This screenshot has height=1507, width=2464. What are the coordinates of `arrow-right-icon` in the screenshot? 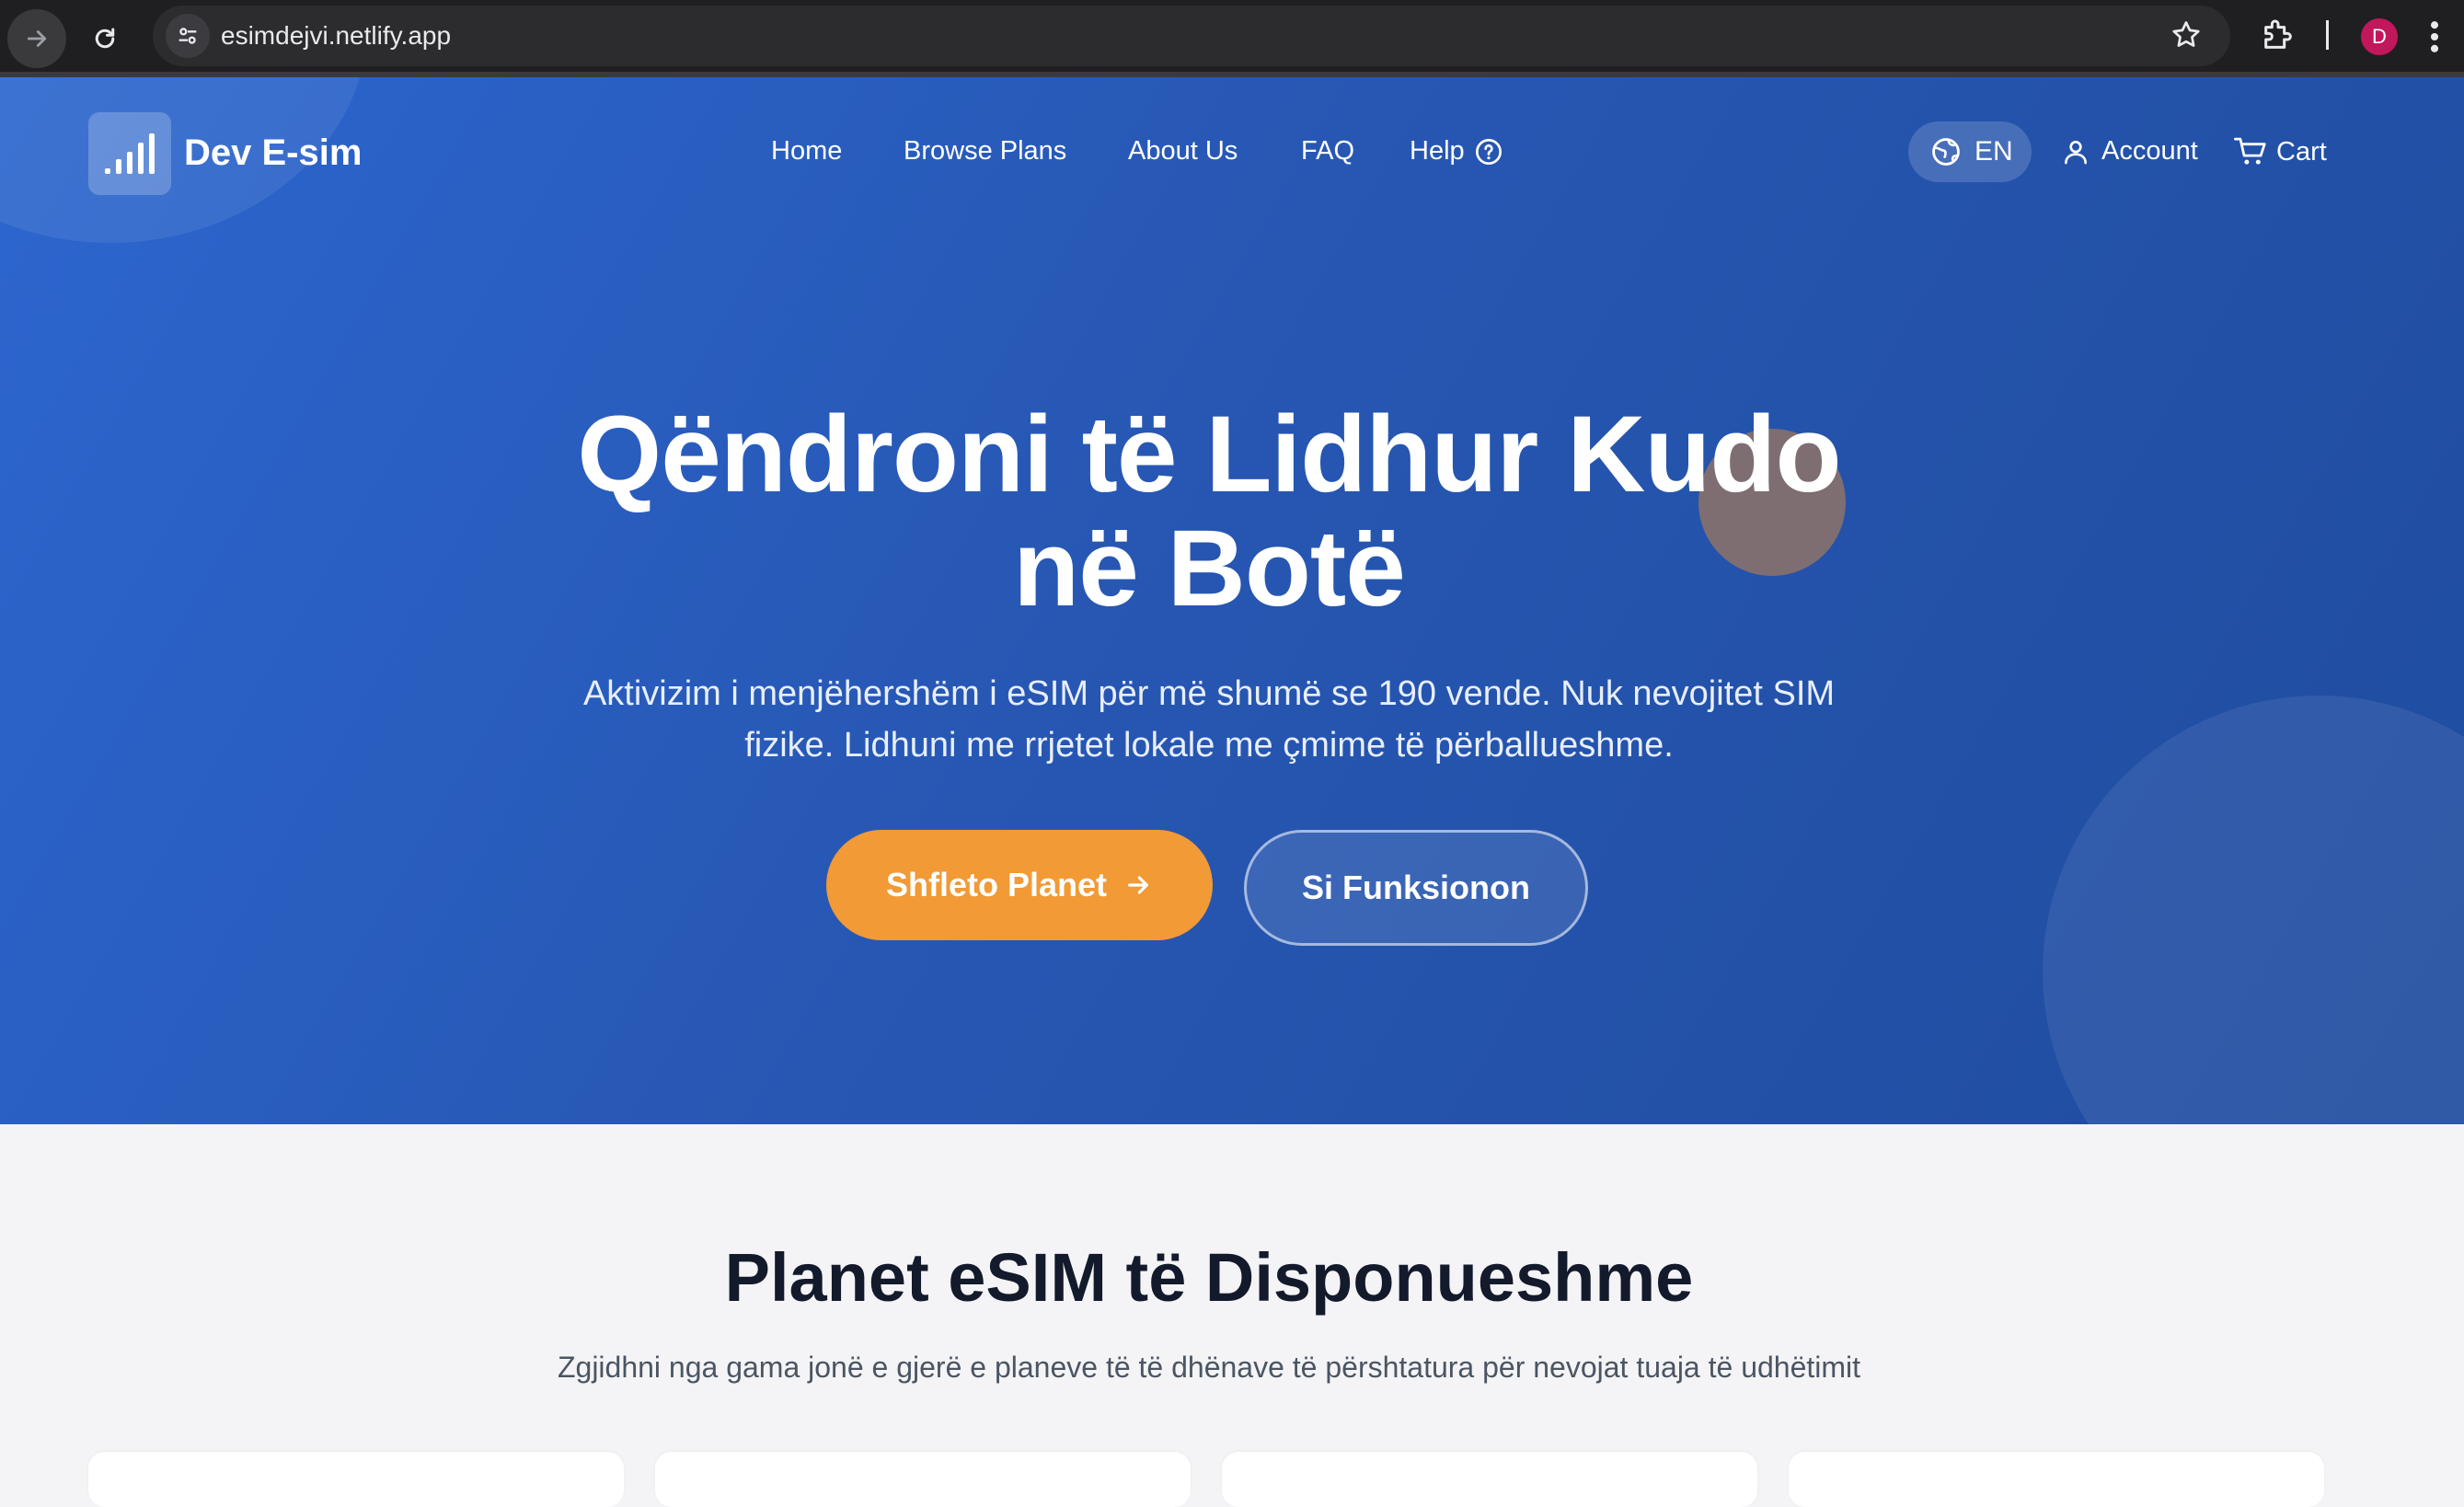 It's located at (1138, 885).